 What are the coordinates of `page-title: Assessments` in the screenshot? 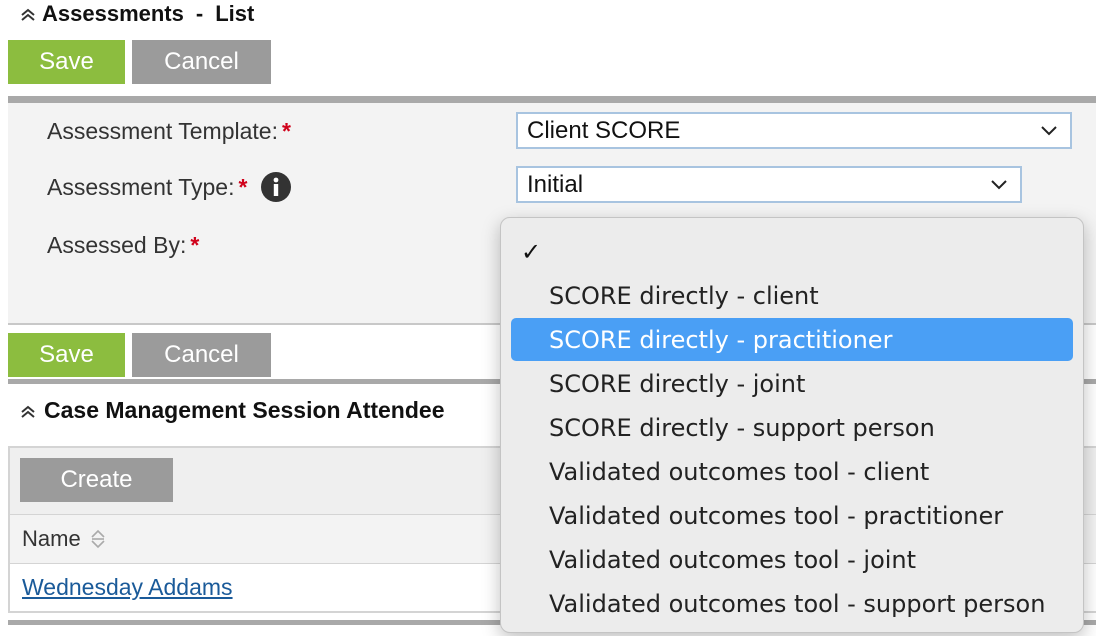 It's located at (113, 13).